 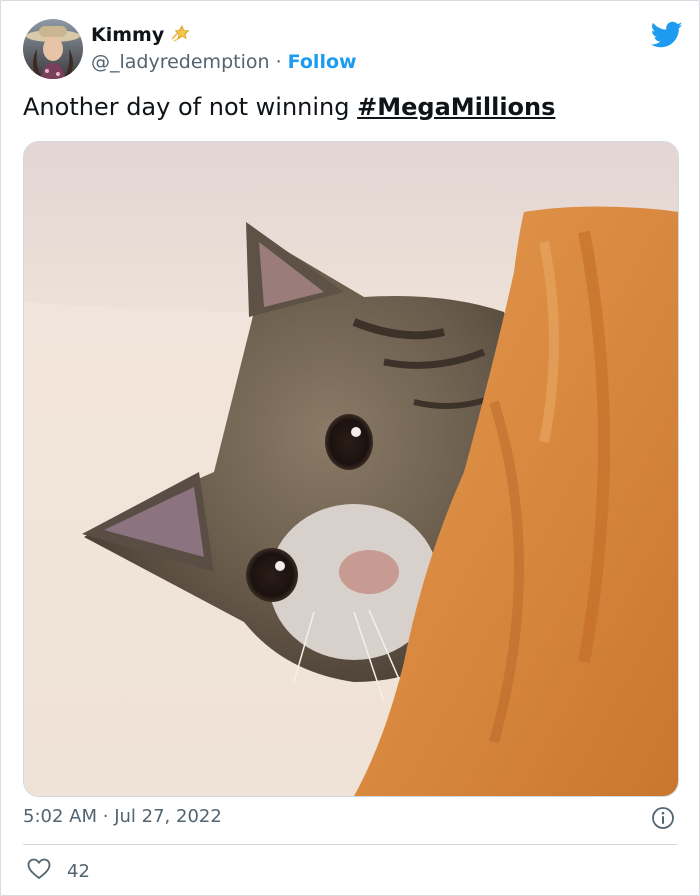 What do you see at coordinates (663, 818) in the screenshot?
I see `info-circle-icon` at bounding box center [663, 818].